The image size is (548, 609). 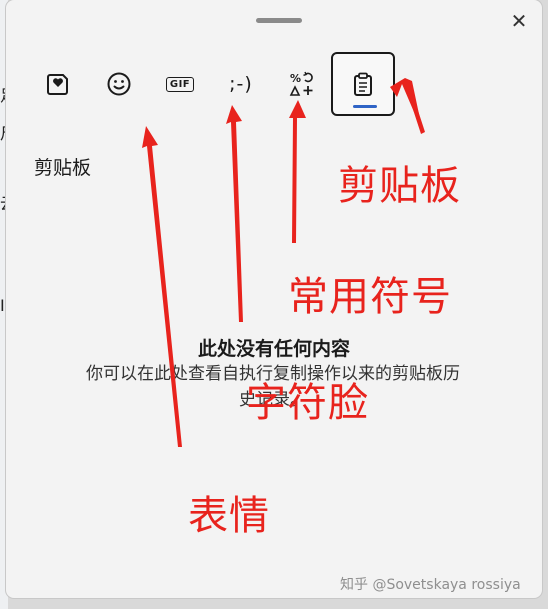 I want to click on background-text-fragment: I, so click(x=2, y=305).